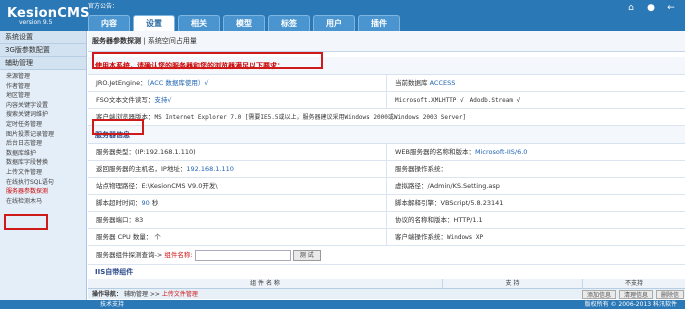 The height and width of the screenshot is (309, 685). What do you see at coordinates (386, 272) in the screenshot?
I see `iis-title: IIS自带组件` at bounding box center [386, 272].